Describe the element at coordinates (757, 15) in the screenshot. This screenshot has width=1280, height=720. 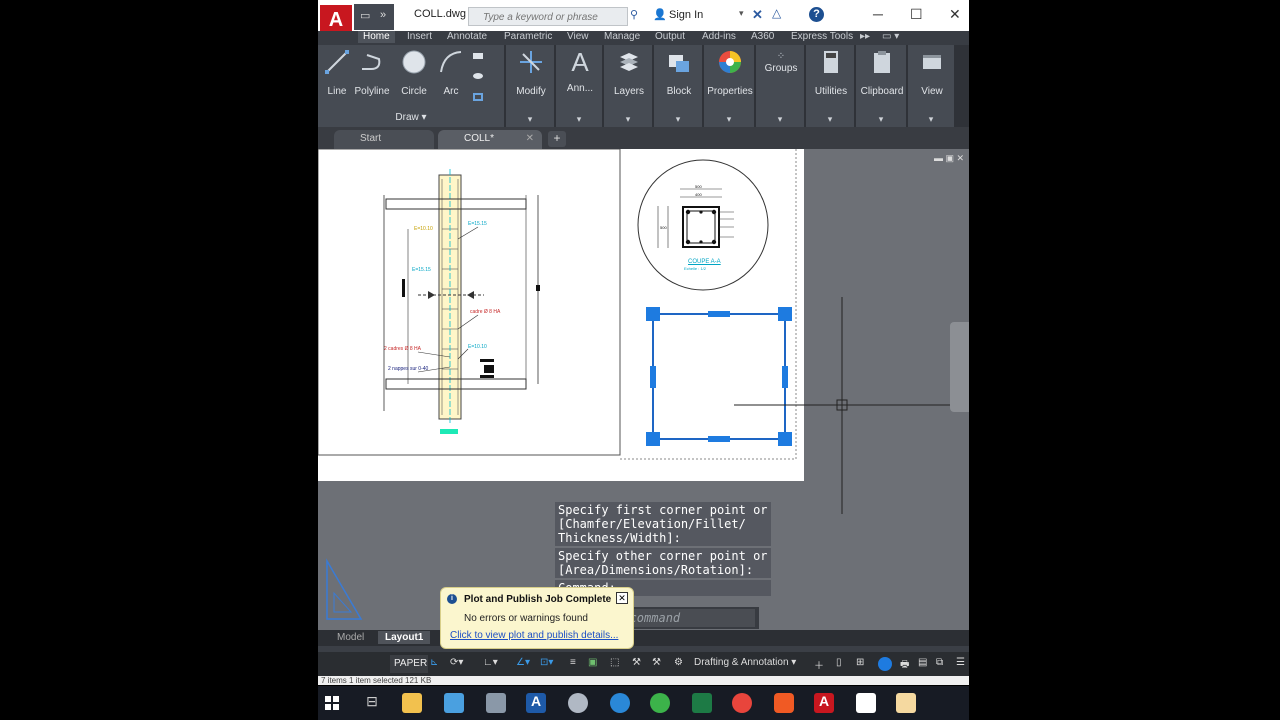
I see `exchange-icon: ✕` at that location.